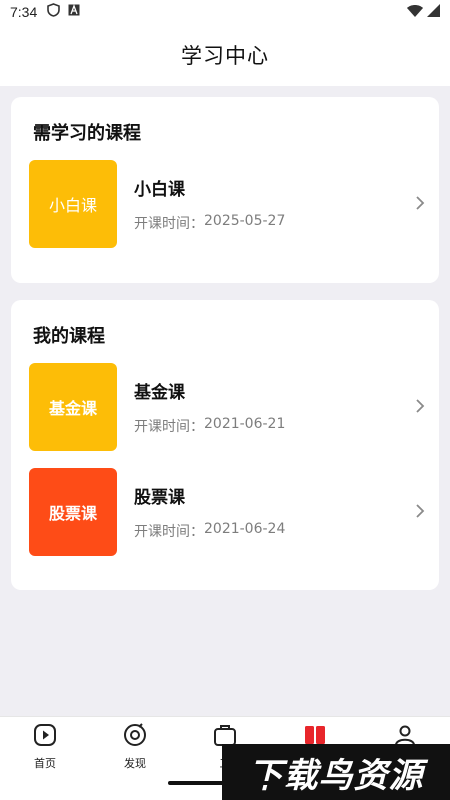 The width and height of the screenshot is (450, 800). What do you see at coordinates (229, 512) in the screenshot?
I see `course-item: 股票课 股票课 开课时间： 2021-06-24` at bounding box center [229, 512].